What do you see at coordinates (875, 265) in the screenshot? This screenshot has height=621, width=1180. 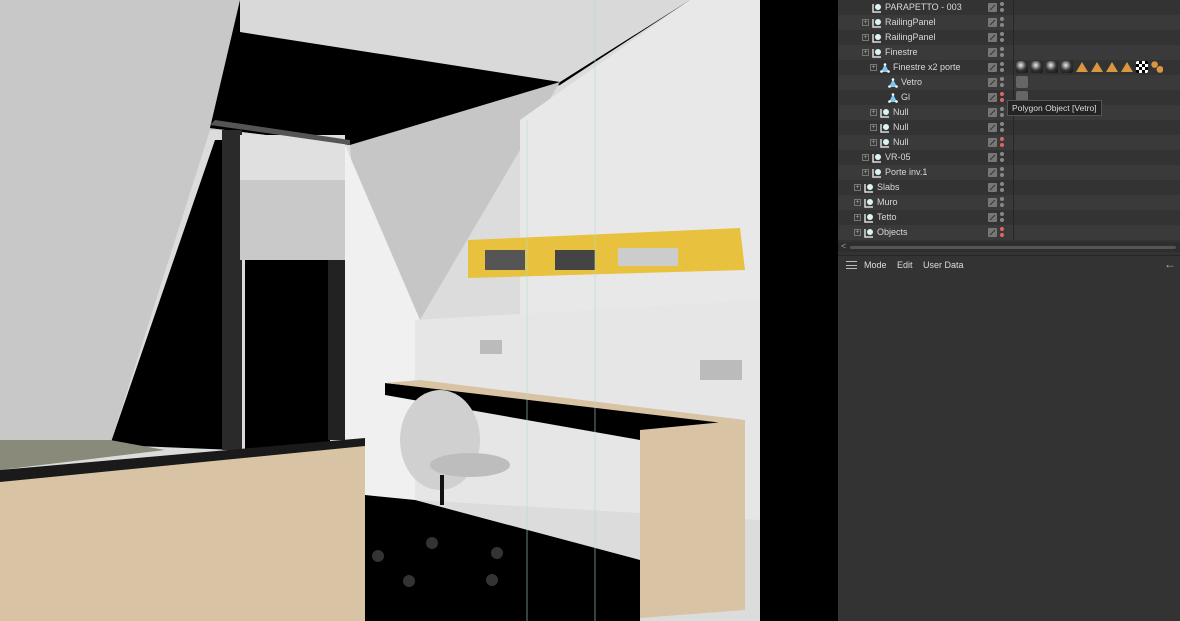 I see `menu-mode: Mode` at bounding box center [875, 265].